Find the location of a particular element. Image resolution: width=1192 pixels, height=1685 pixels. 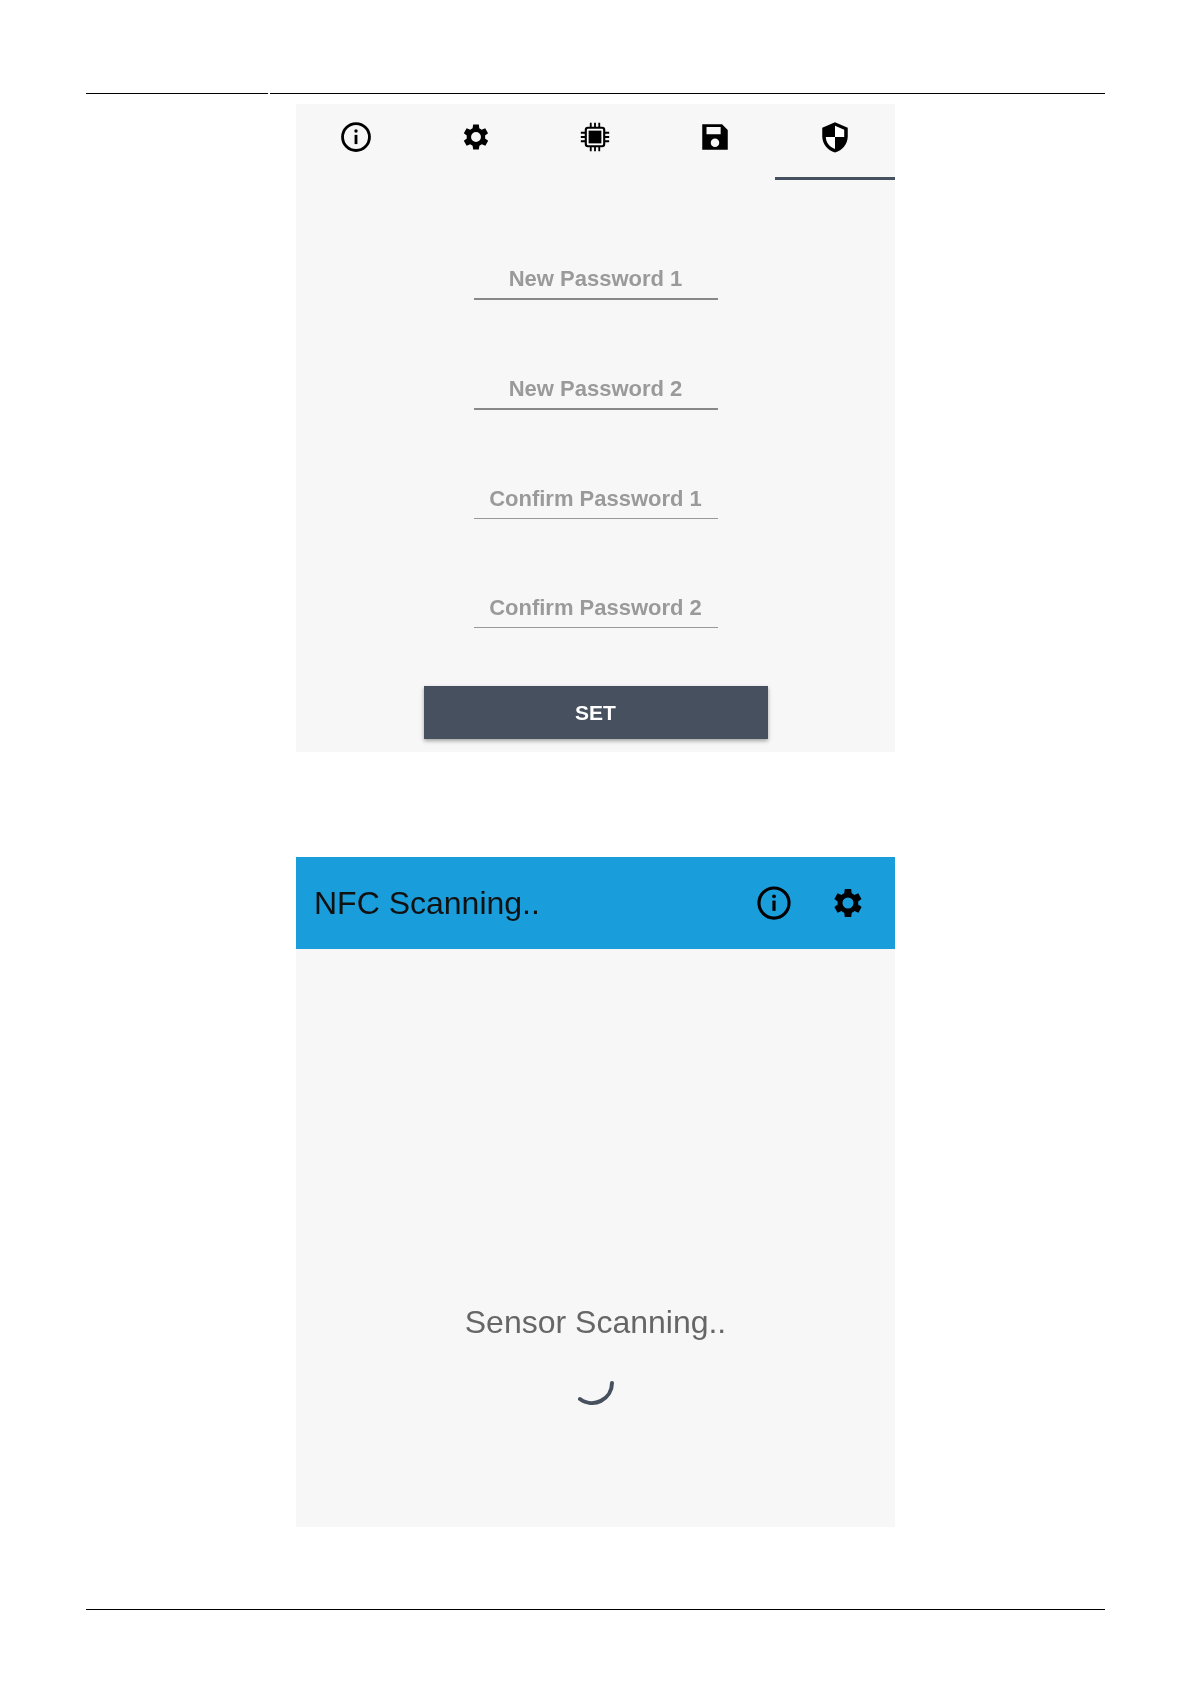

password-field: Confirm Password 2 is located at coordinates (595, 608).